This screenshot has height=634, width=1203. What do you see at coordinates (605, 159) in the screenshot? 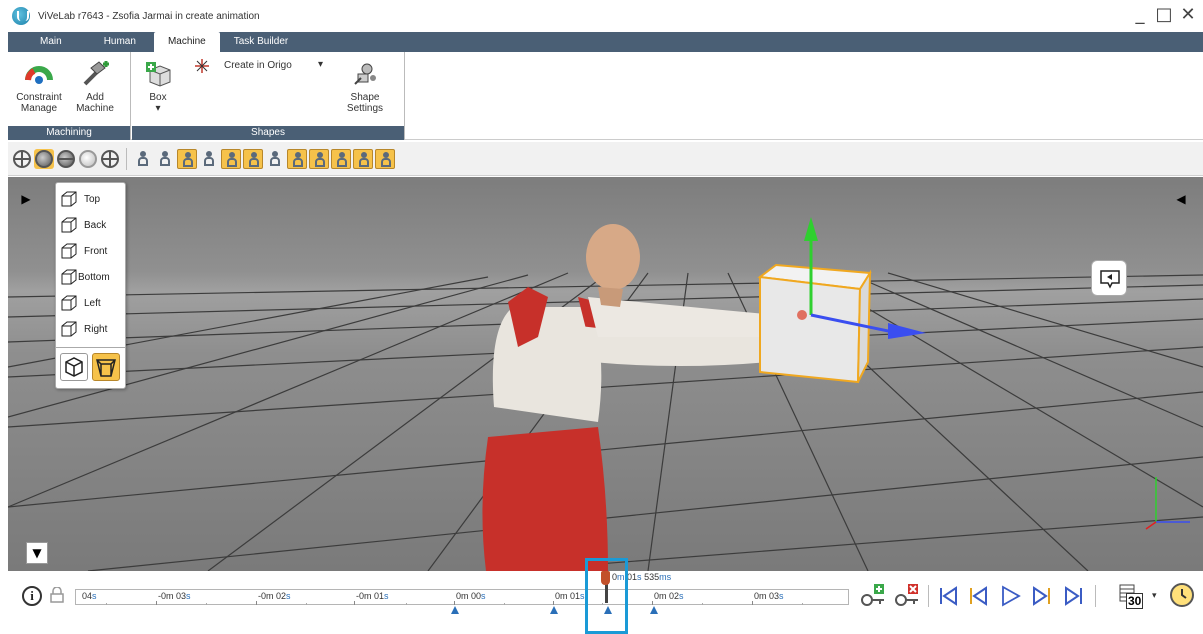
I see `view-toolbar` at bounding box center [605, 159].